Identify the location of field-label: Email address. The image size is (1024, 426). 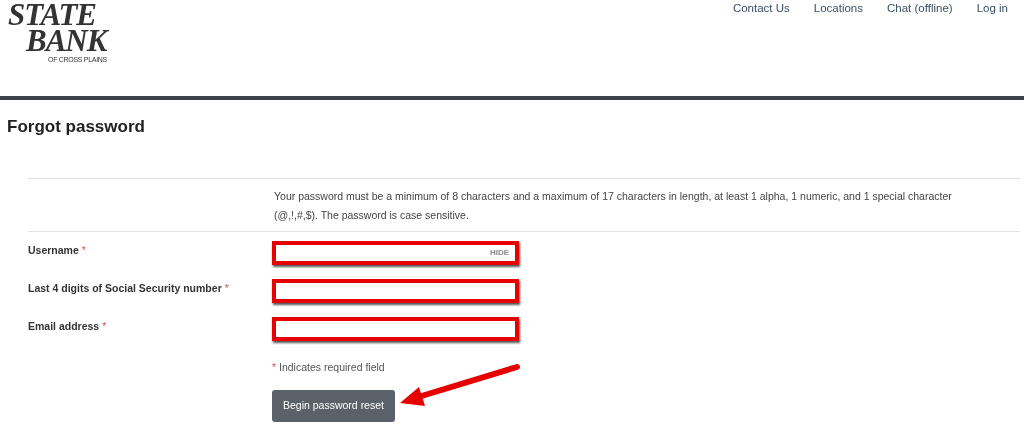
(64, 325).